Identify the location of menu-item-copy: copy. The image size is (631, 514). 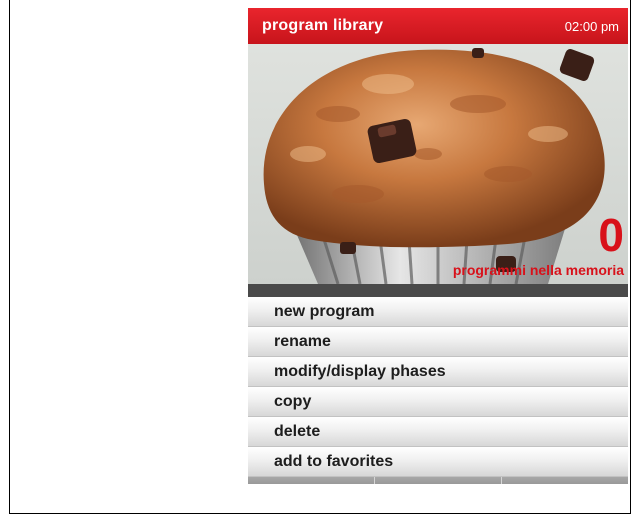
(438, 402).